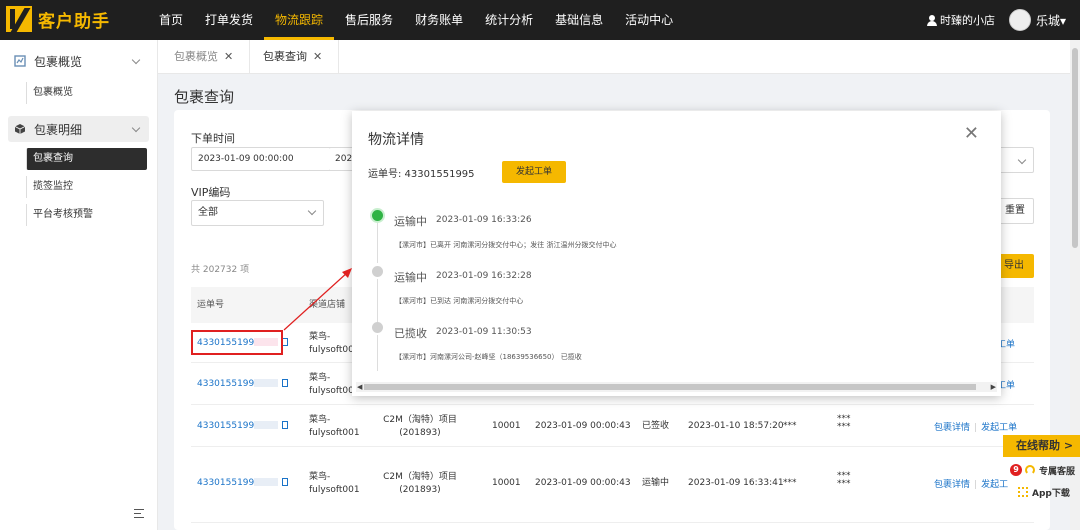  I want to click on timeline-status: 运输中, so click(410, 221).